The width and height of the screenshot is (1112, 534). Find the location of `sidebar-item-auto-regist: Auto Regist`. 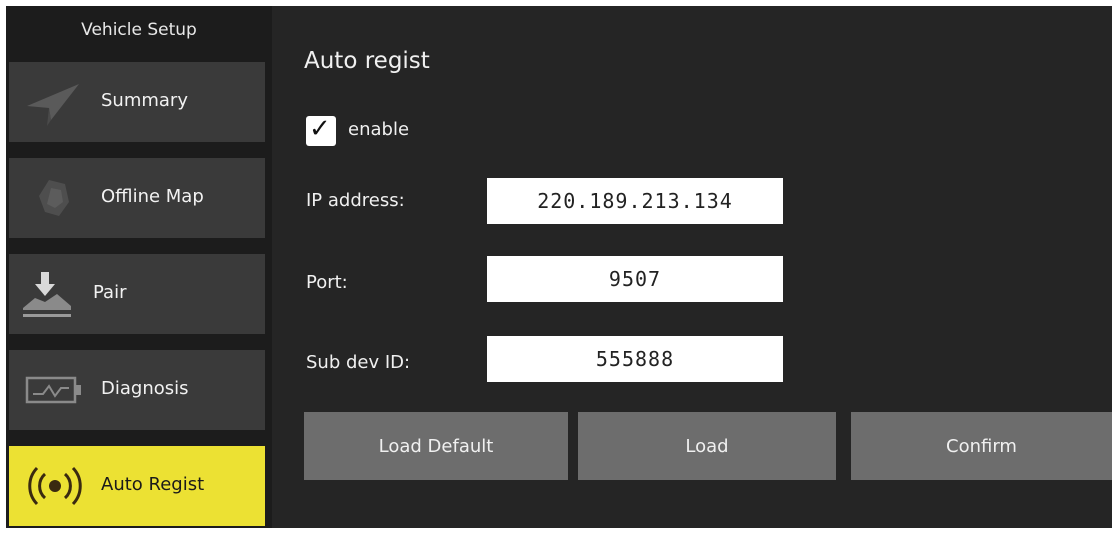

sidebar-item-auto-regist: Auto Regist is located at coordinates (137, 486).